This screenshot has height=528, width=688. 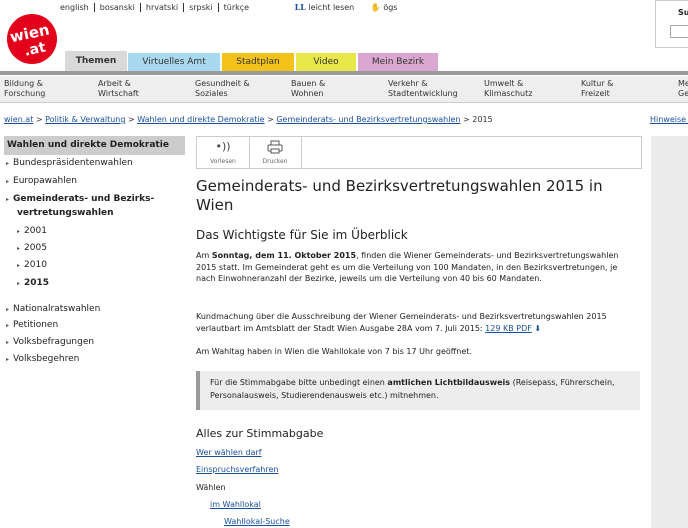 I want to click on breadcrumb-link: Wahlen und direkte Demokratie, so click(x=200, y=119).